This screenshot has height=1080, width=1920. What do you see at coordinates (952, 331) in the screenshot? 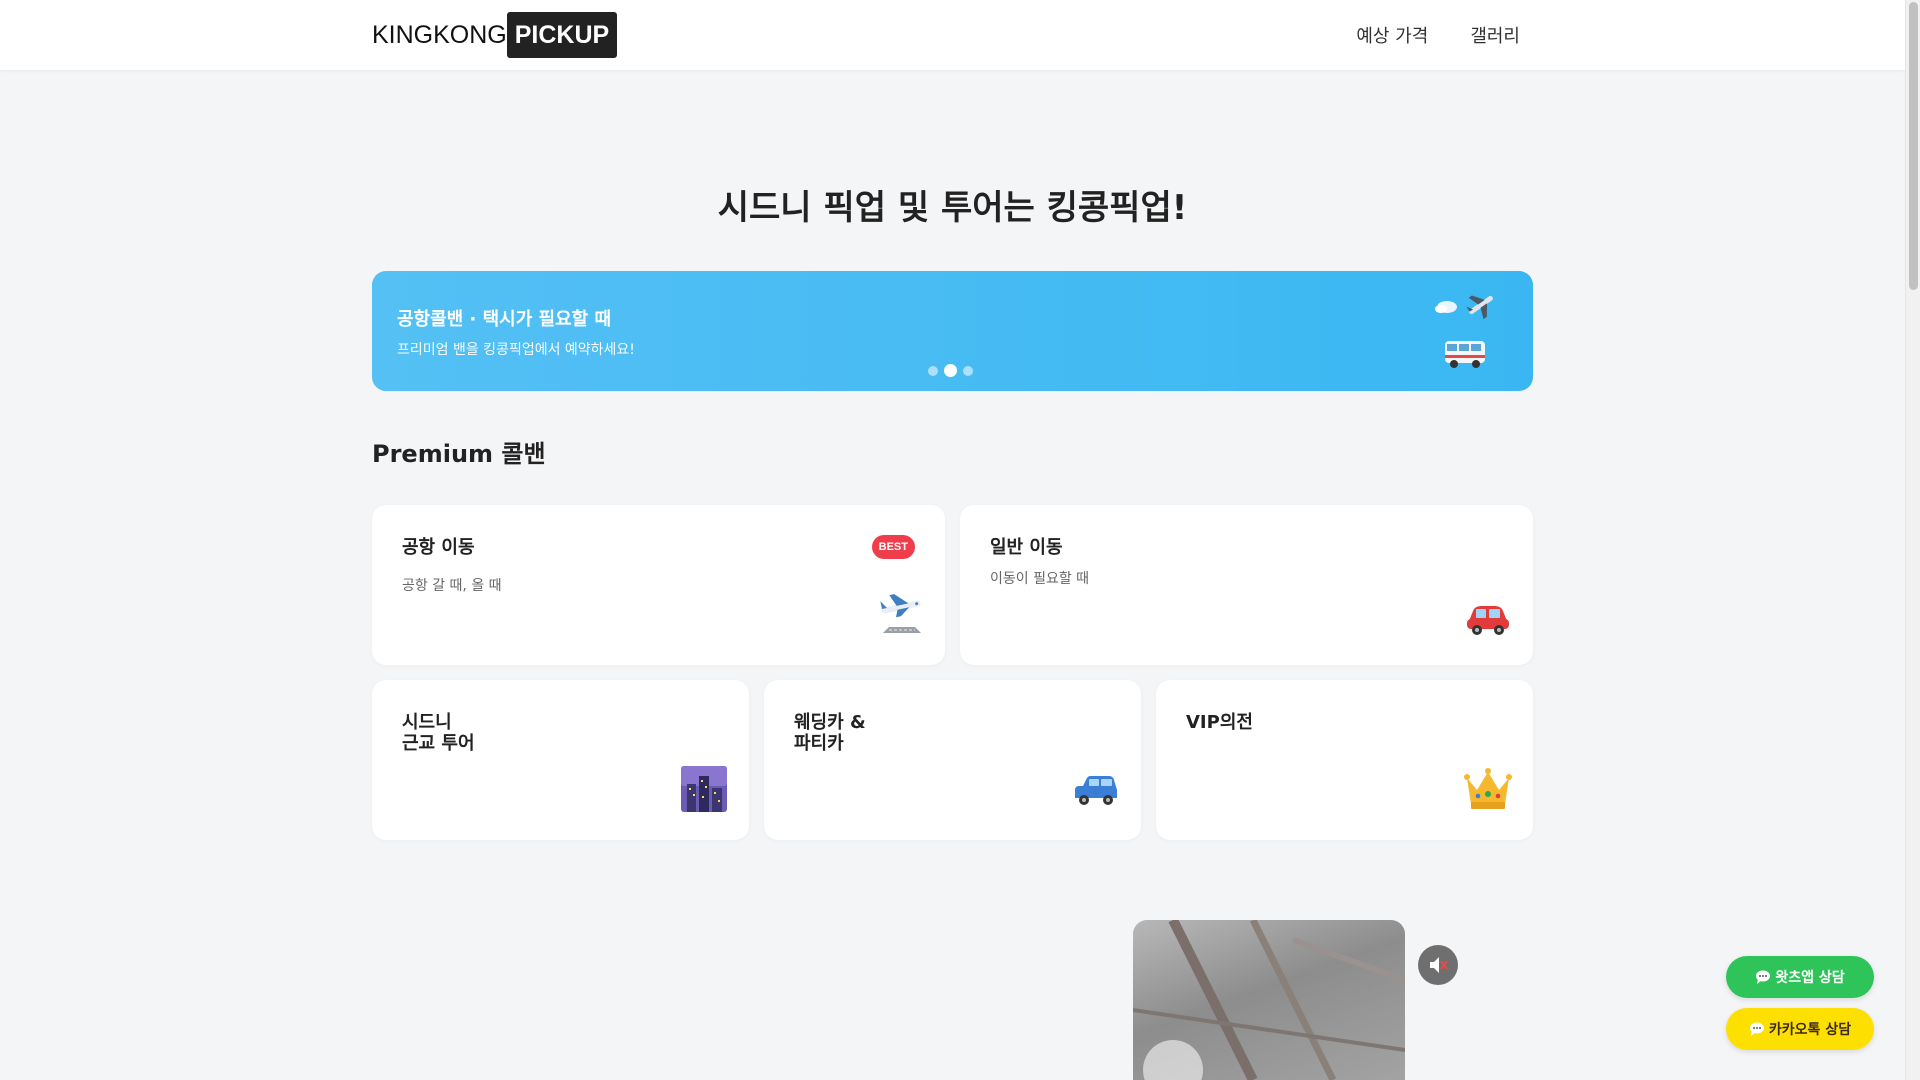
I see `promo-banner: 공항콜밴 · 택시가 필요할 때 프리미엄 밴을 킹콩픽업에서 예약하세요!` at bounding box center [952, 331].